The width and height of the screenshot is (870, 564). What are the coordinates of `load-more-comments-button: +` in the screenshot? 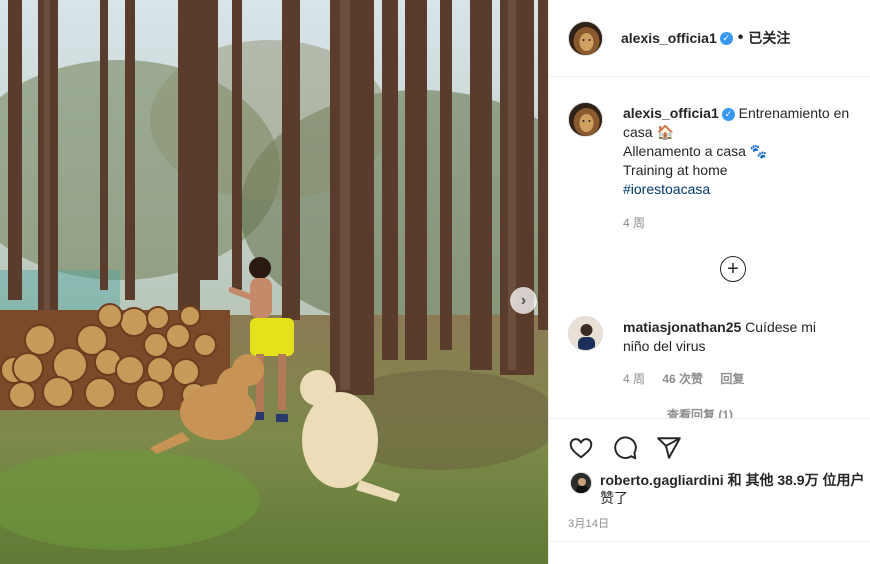 It's located at (733, 269).